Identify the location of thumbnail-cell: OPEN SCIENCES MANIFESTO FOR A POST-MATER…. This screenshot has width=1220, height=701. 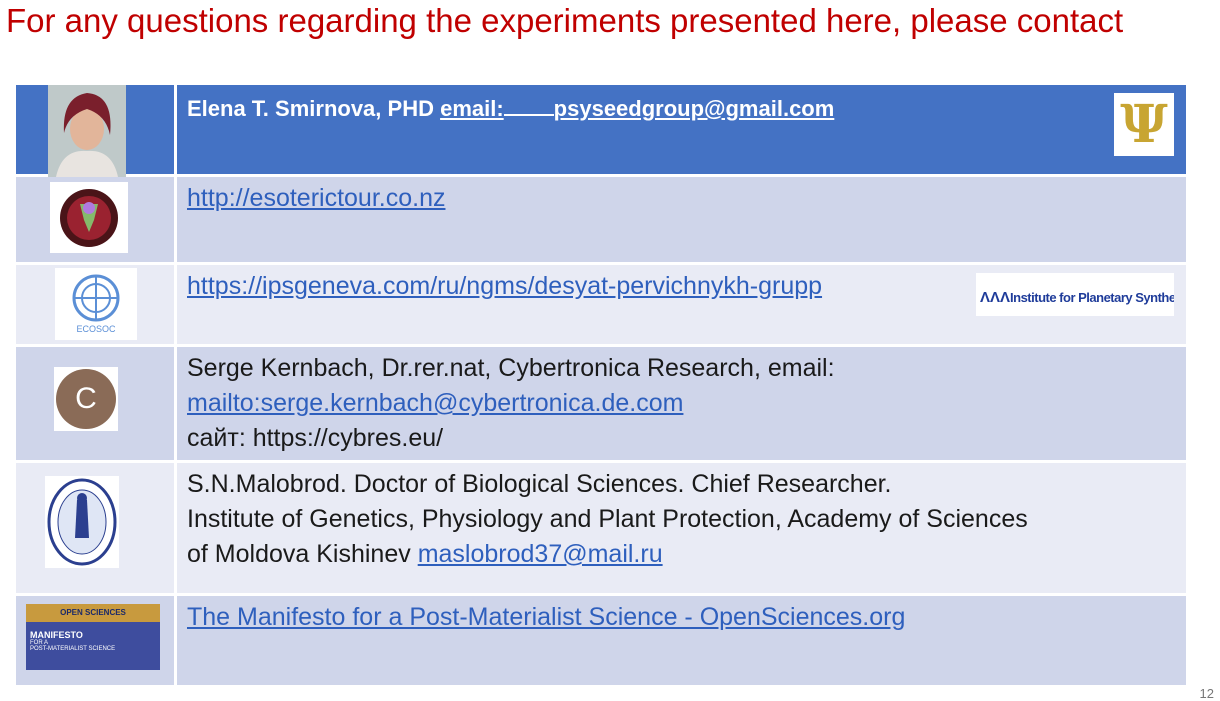
(96, 640).